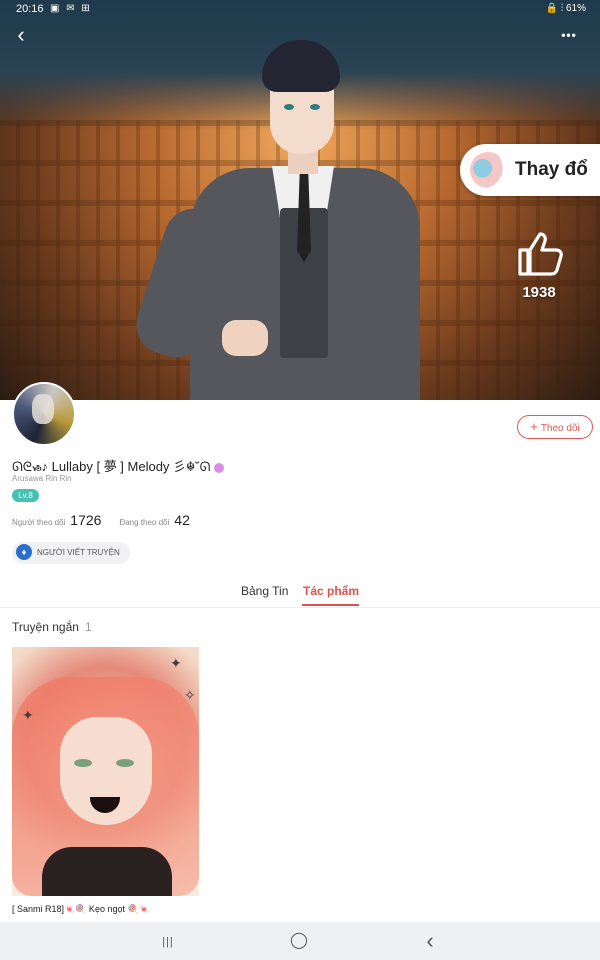 The height and width of the screenshot is (960, 600). I want to click on more-options-button: •••, so click(569, 35).